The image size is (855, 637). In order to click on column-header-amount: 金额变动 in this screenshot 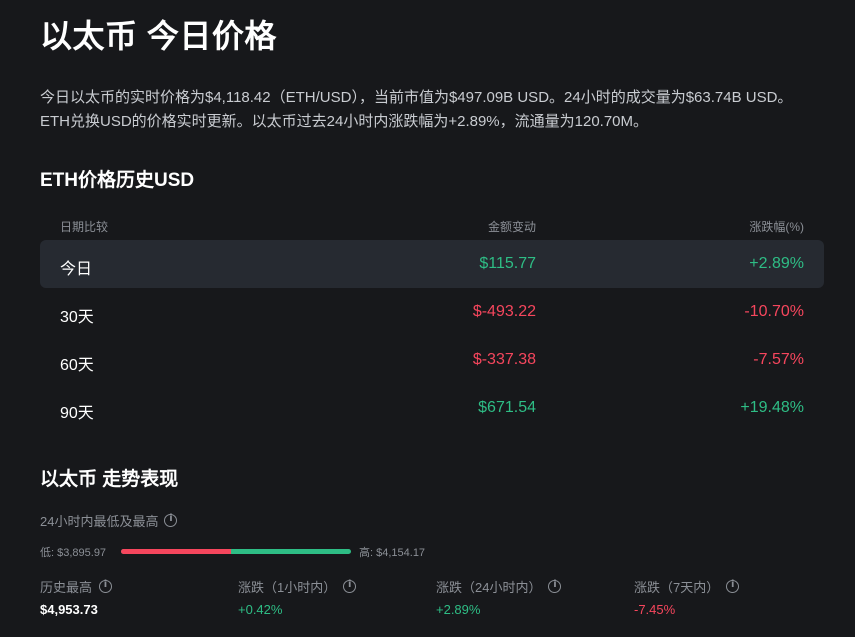, I will do `click(511, 227)`.